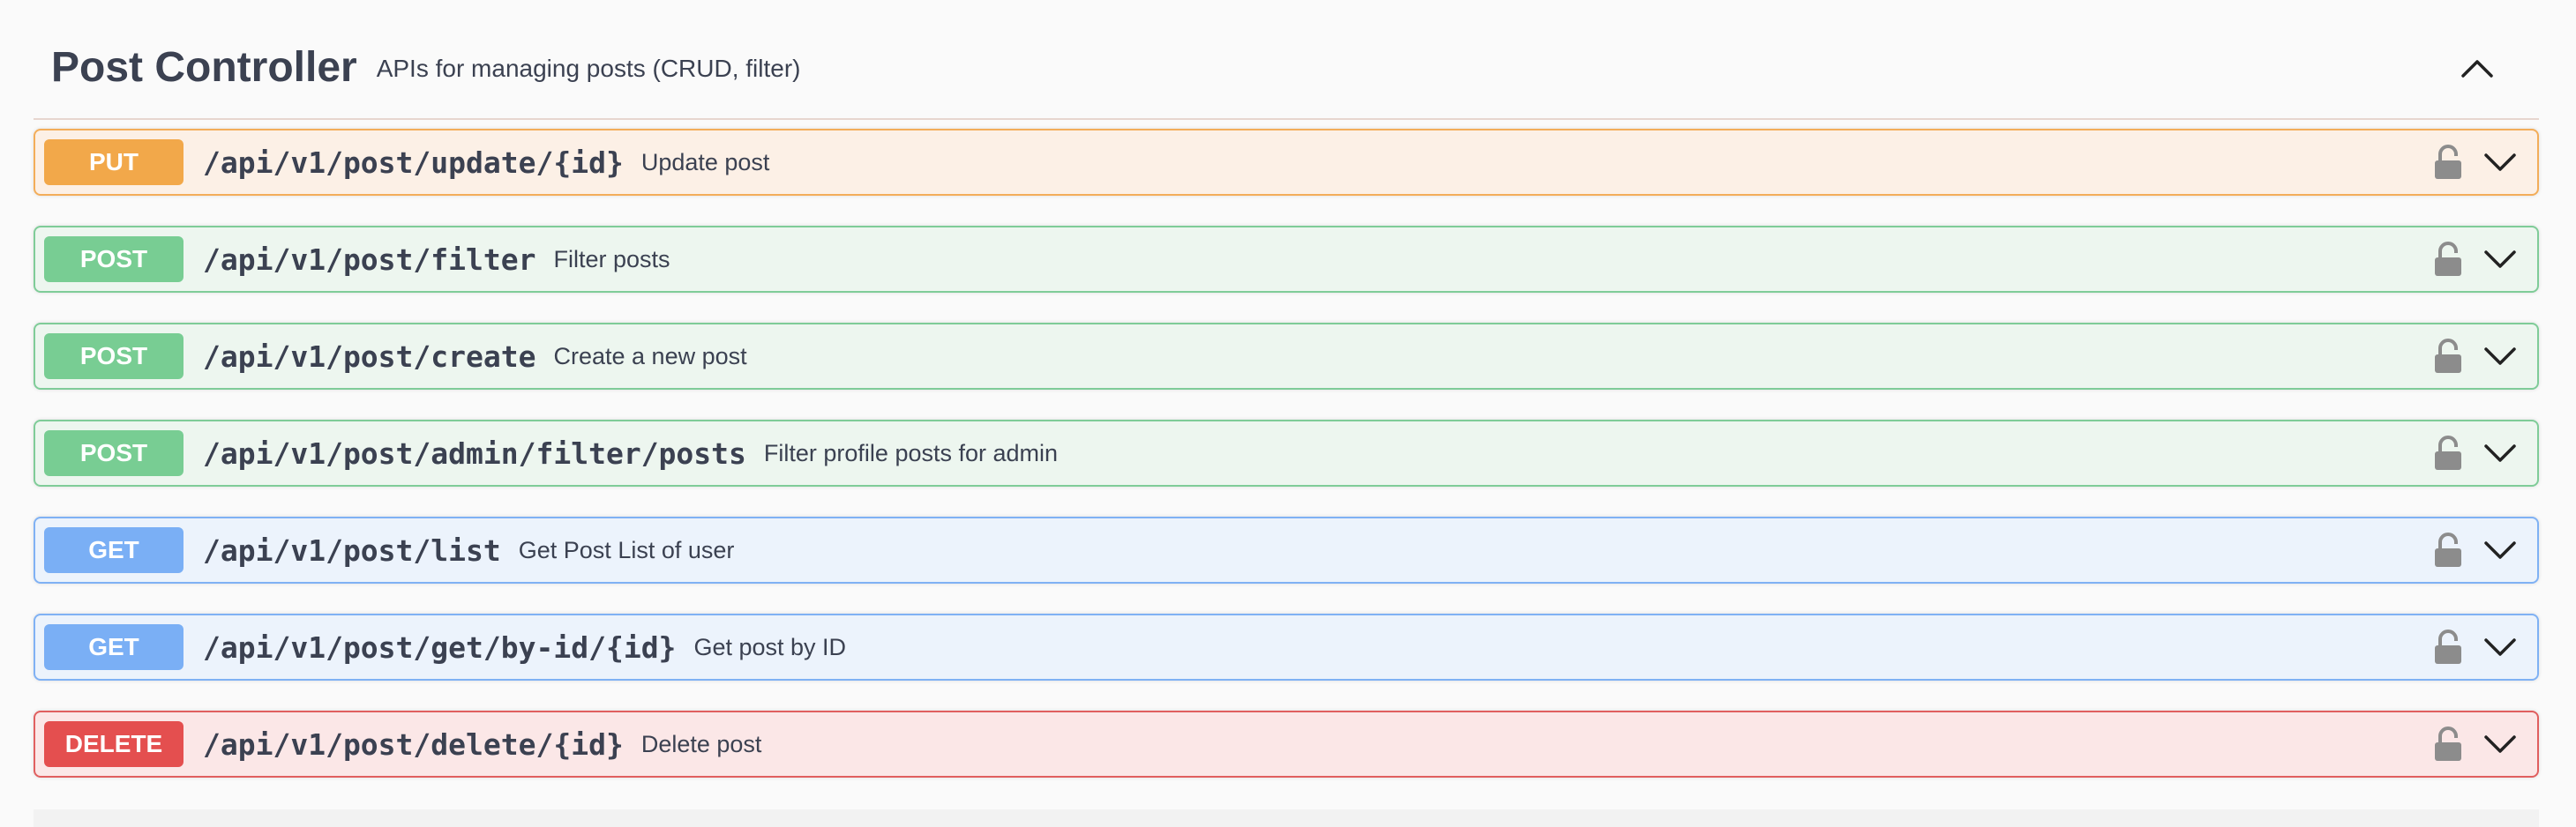  Describe the element at coordinates (611, 259) in the screenshot. I see `operation-summary: Filter posts` at that location.